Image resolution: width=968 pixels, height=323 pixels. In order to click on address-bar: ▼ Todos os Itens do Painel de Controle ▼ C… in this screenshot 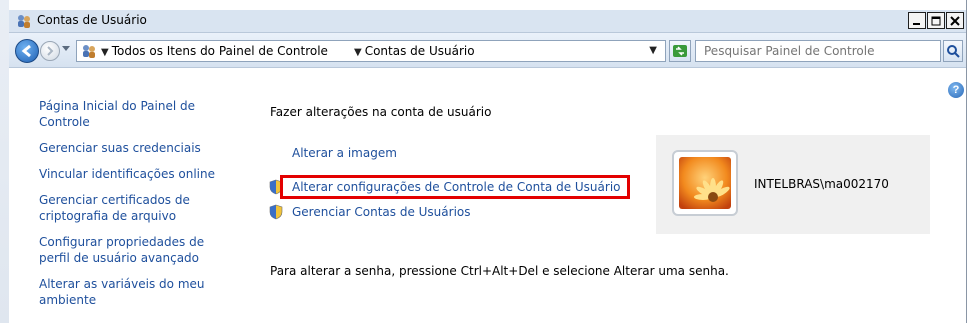, I will do `click(371, 51)`.